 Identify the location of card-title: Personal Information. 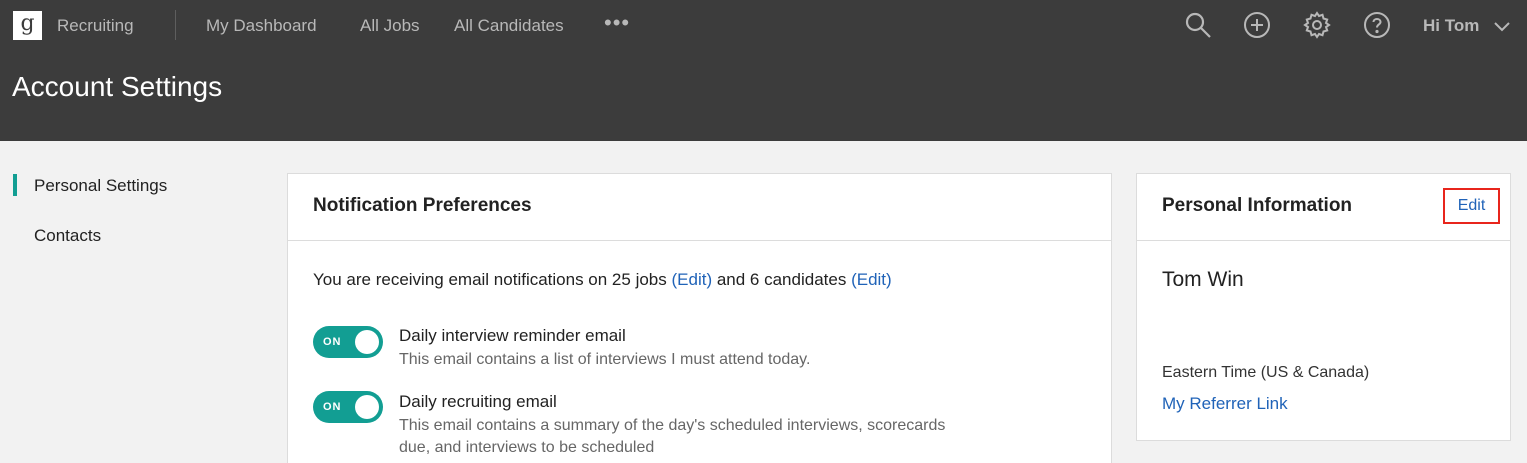
(1257, 205).